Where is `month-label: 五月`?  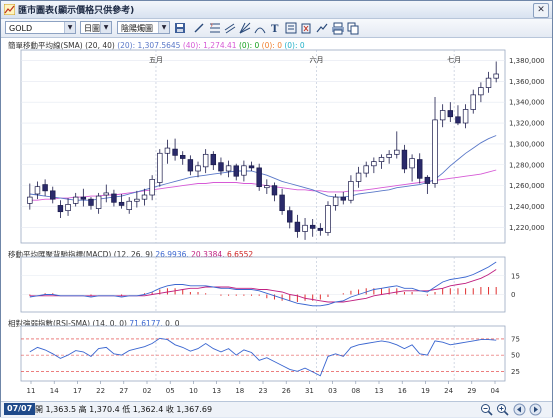 month-label: 五月 is located at coordinates (156, 60).